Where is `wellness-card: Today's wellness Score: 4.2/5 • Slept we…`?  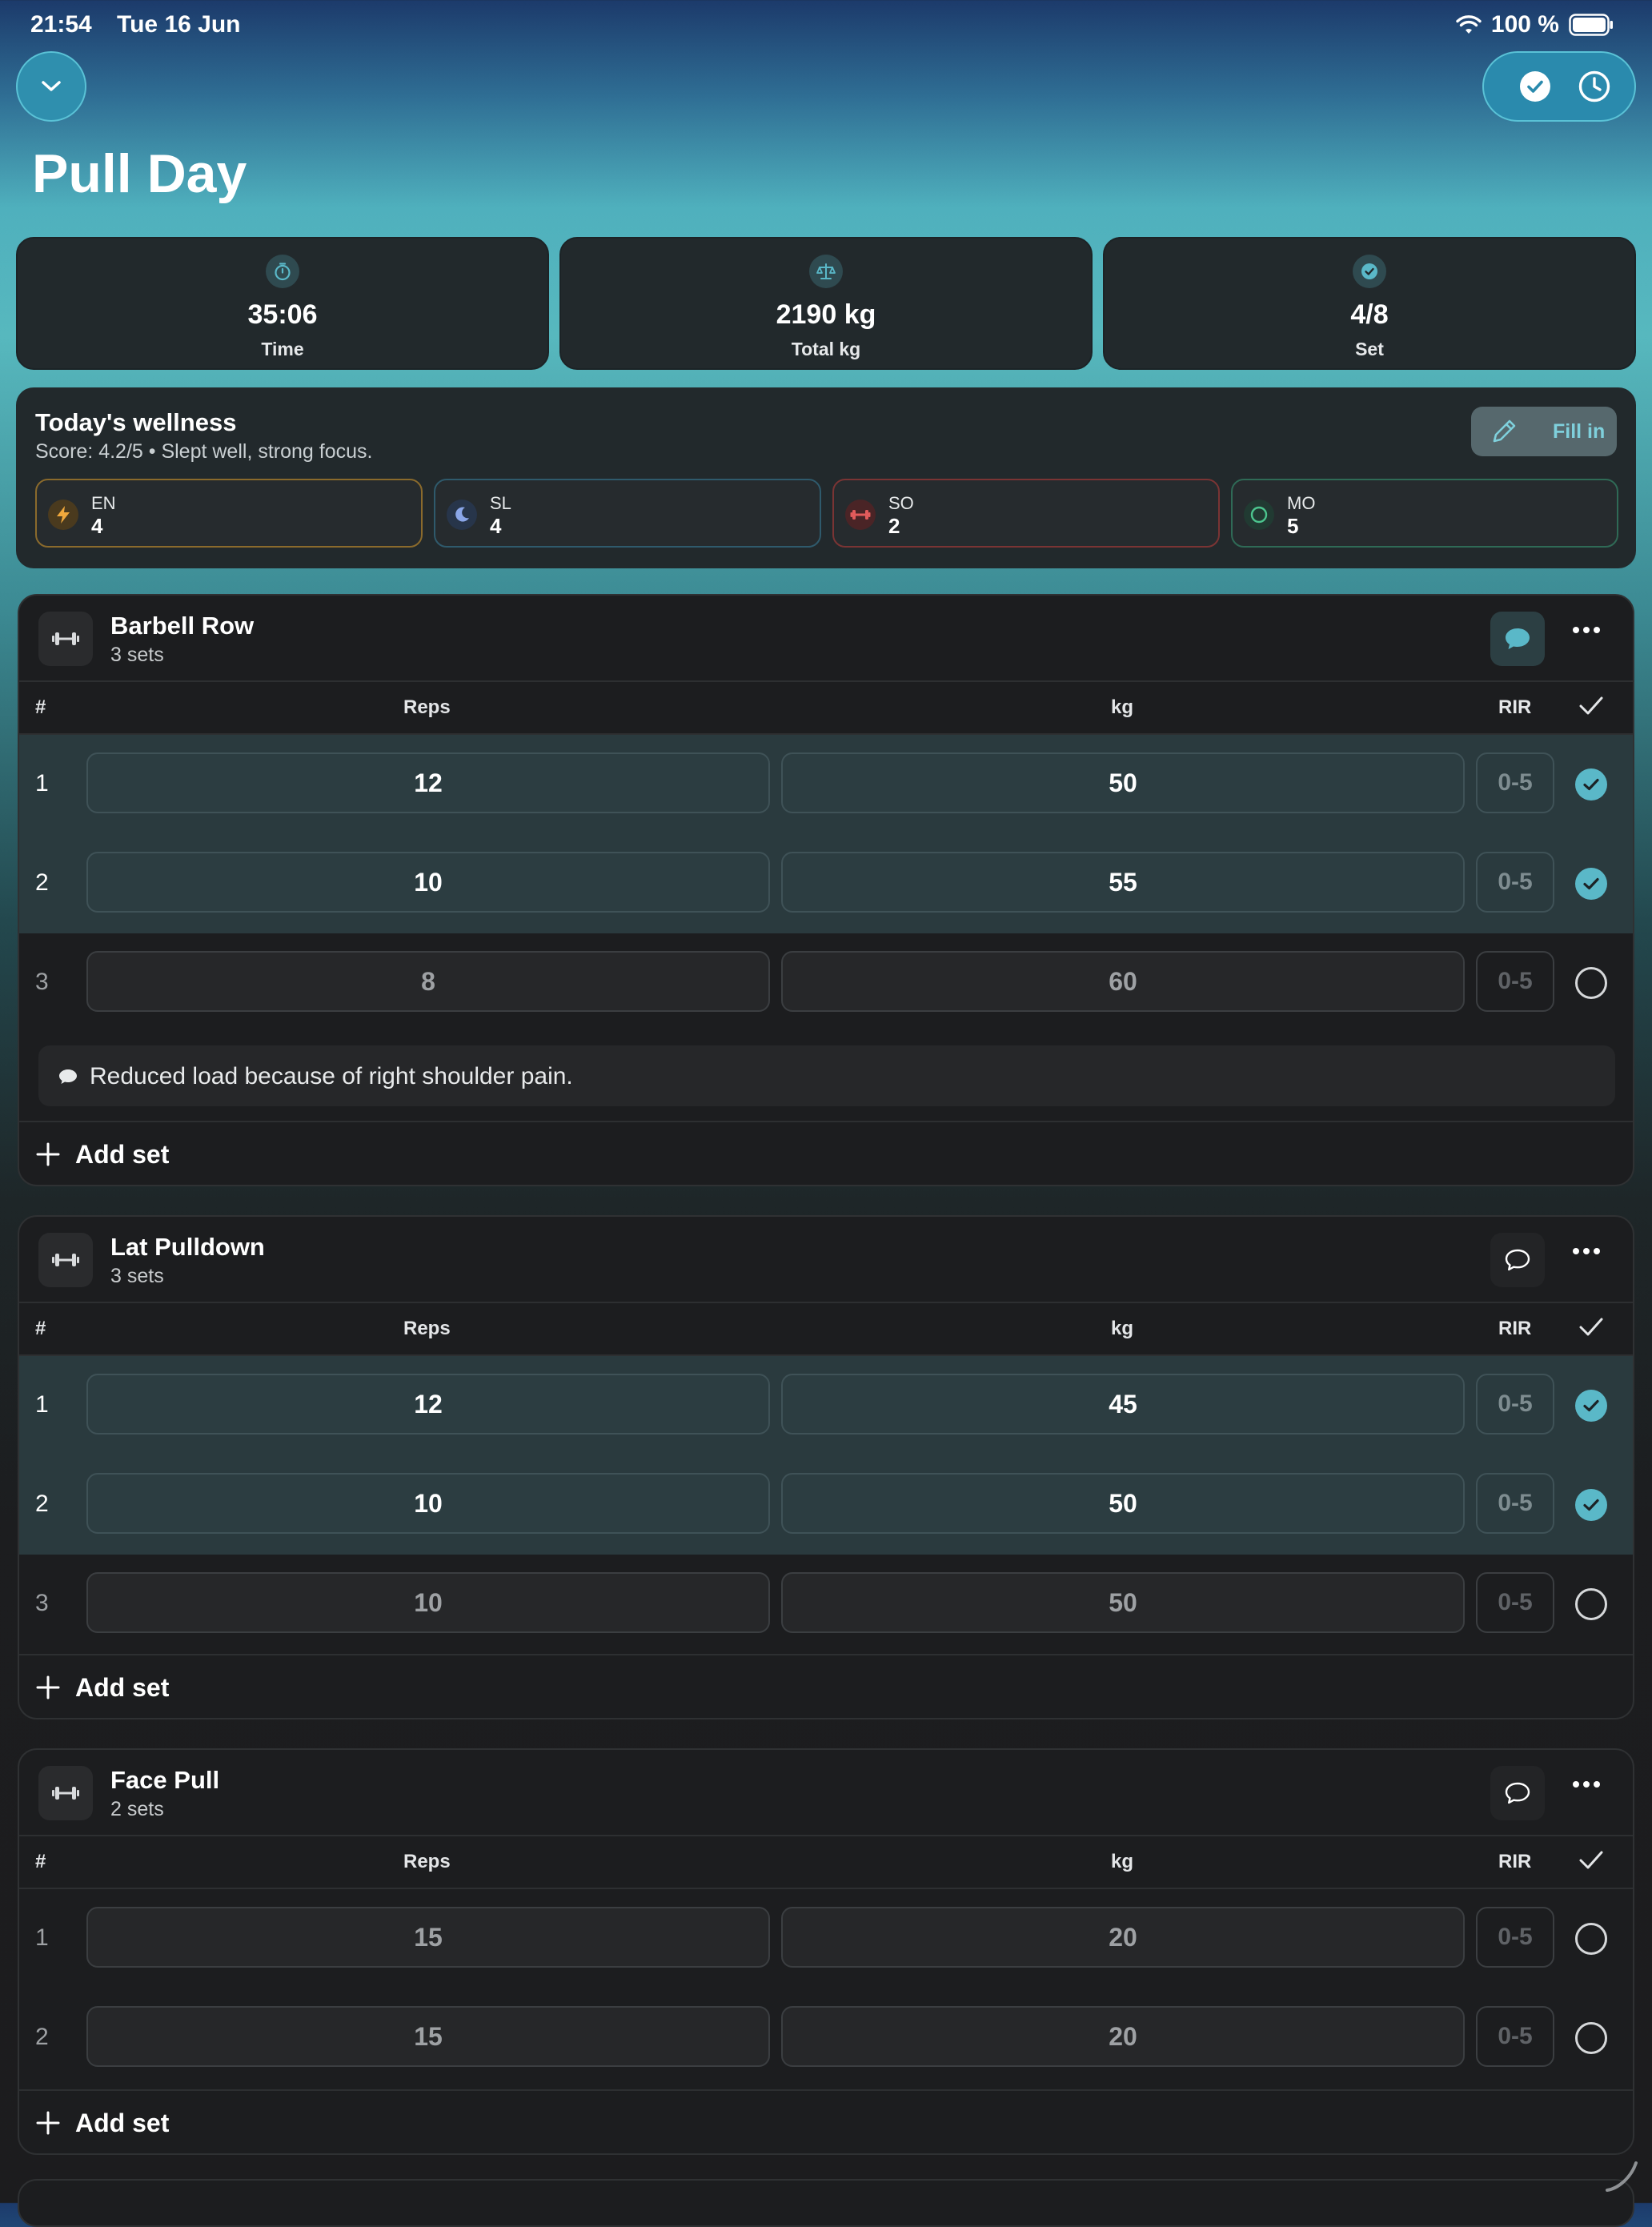
wellness-card: Today's wellness Score: 4.2/5 • Slept we… is located at coordinates (826, 477).